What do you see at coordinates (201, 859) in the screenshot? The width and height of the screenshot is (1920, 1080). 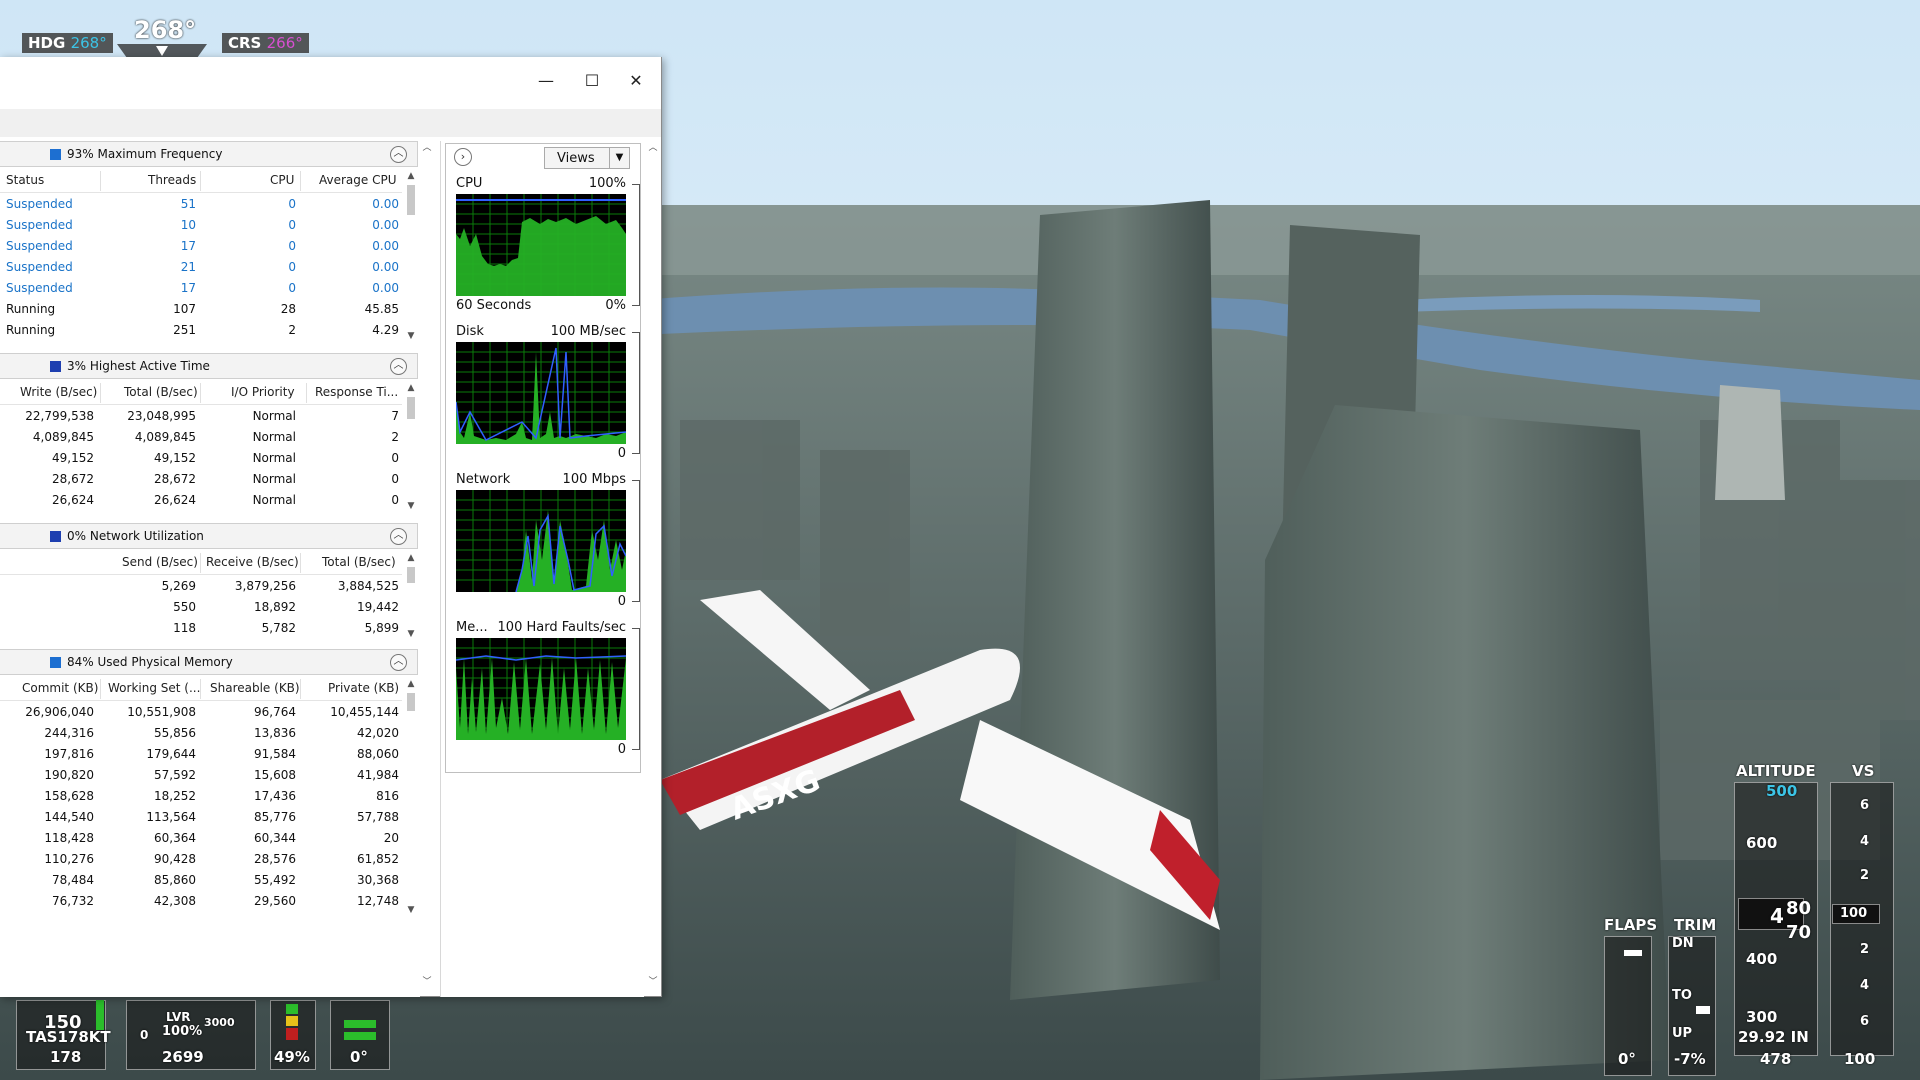 I see `table-row: 110,276 90,428 28,576 61,852` at bounding box center [201, 859].